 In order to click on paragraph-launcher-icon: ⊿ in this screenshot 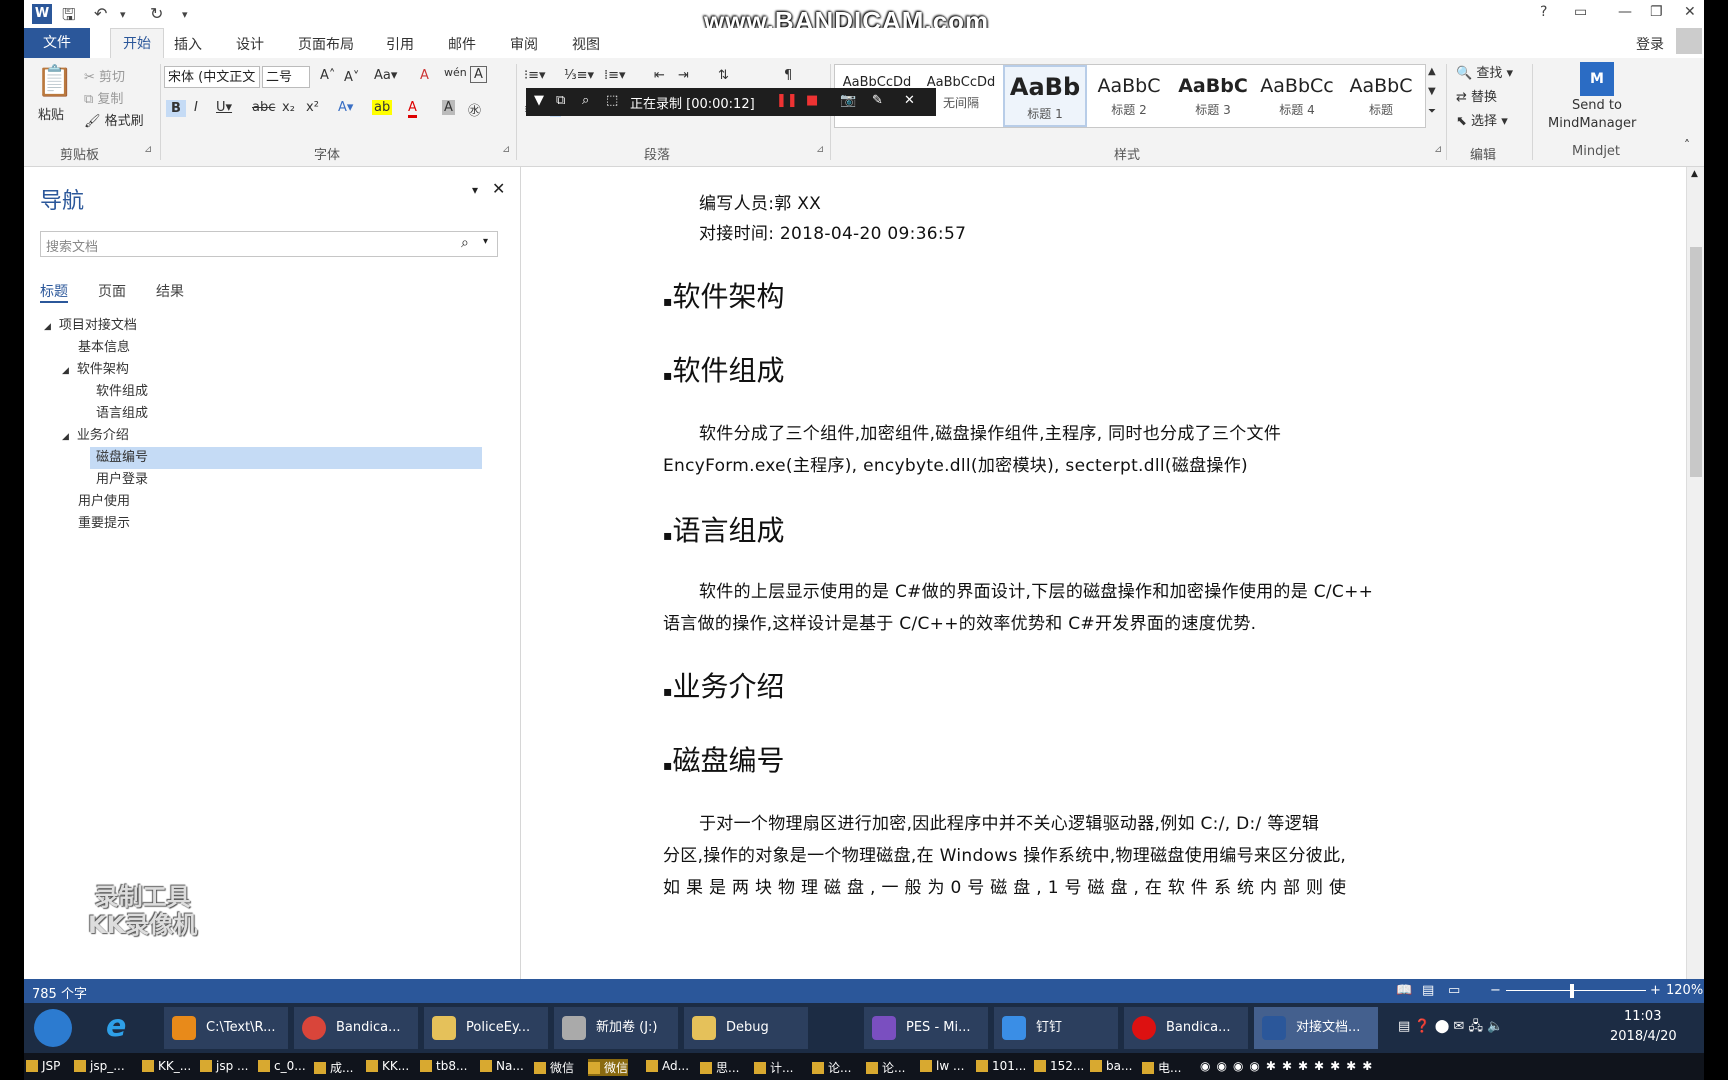, I will do `click(820, 149)`.